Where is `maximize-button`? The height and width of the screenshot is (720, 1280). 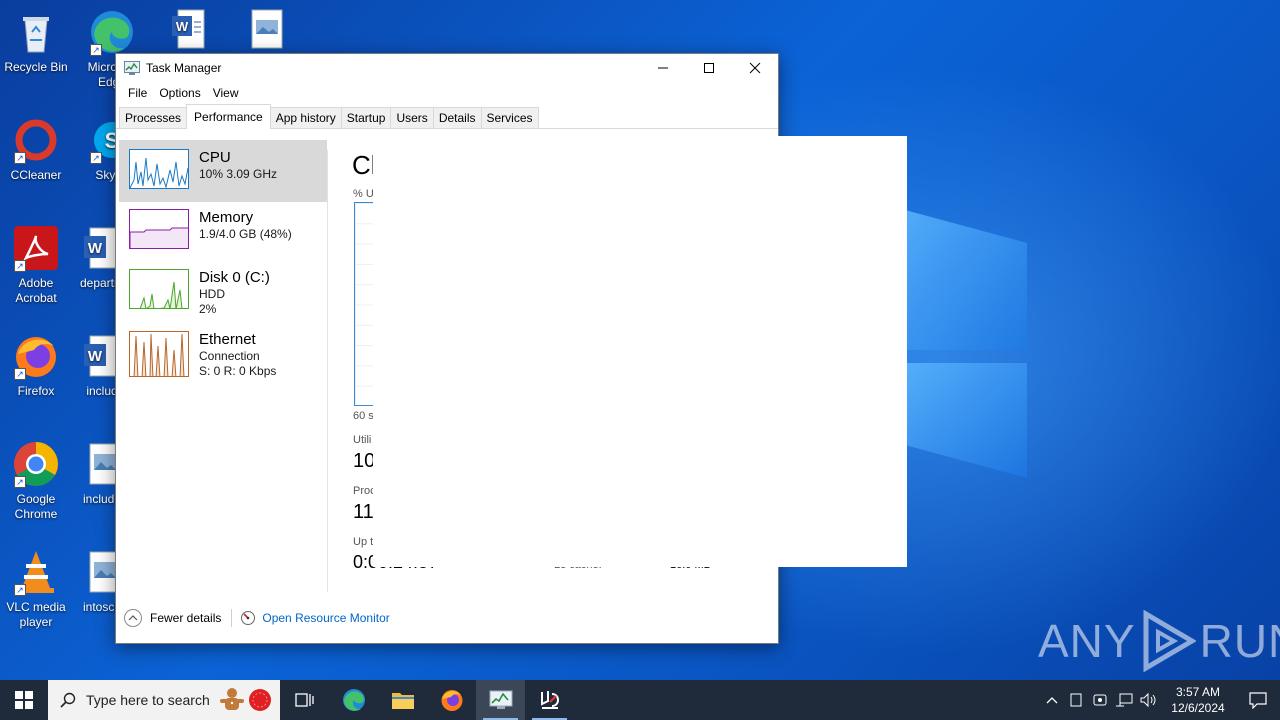
maximize-button is located at coordinates (709, 68).